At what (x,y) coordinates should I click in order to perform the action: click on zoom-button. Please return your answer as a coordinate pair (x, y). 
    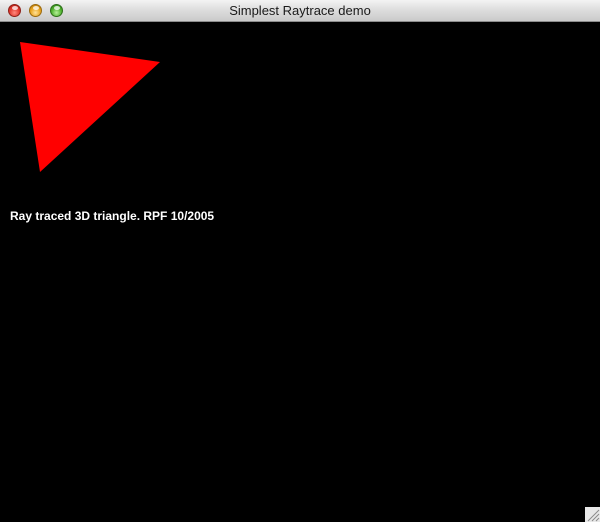
    Looking at the image, I should click on (56, 10).